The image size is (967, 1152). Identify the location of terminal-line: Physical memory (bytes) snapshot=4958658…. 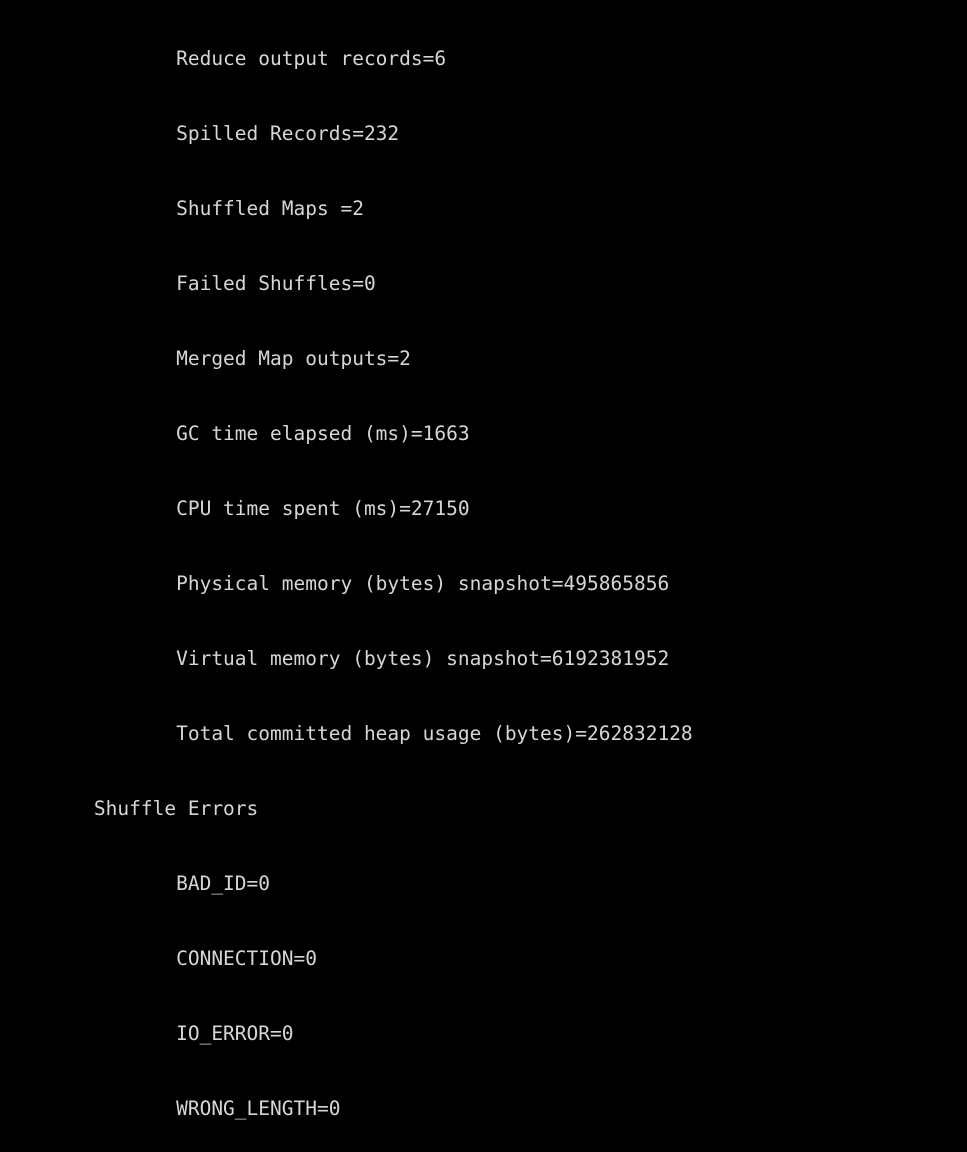
(335, 583).